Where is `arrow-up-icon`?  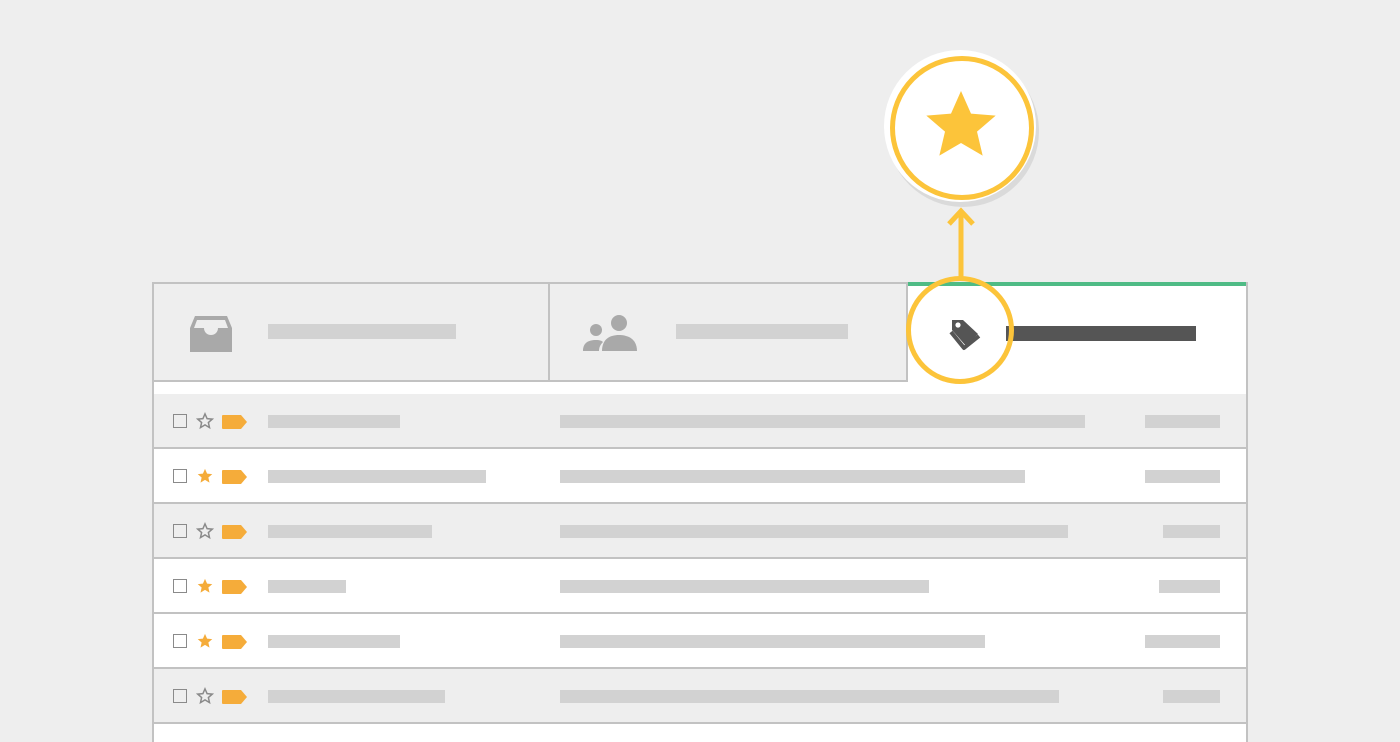 arrow-up-icon is located at coordinates (961, 243).